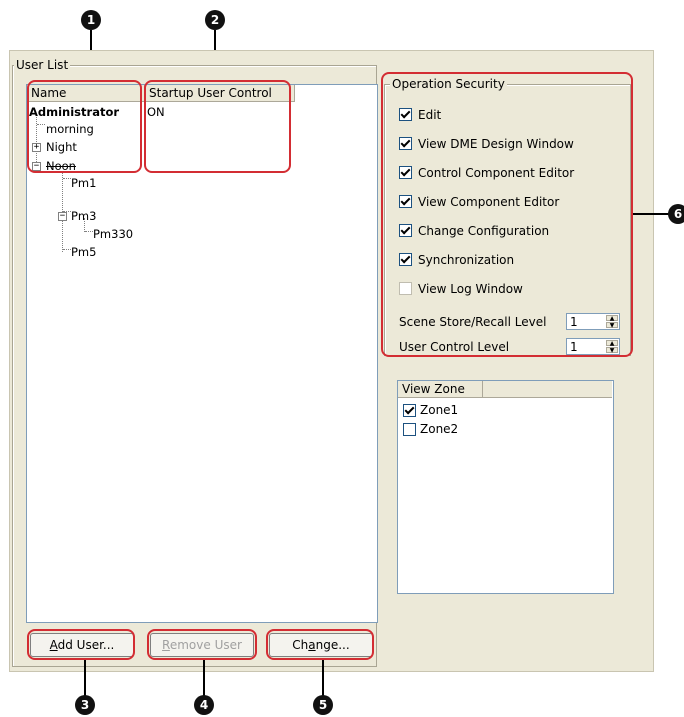 This screenshot has height=717, width=684. I want to click on callout-marker-4: 4, so click(204, 705).